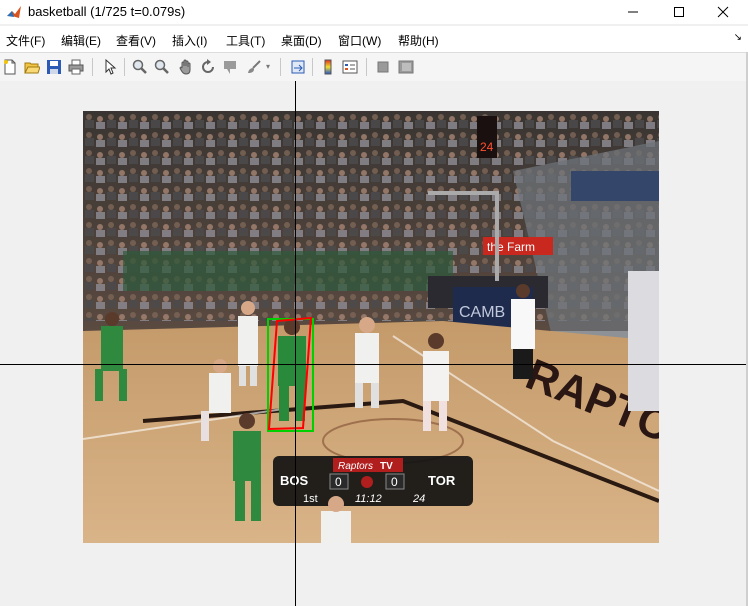 The width and height of the screenshot is (748, 606). I want to click on select-button, so click(110, 67).